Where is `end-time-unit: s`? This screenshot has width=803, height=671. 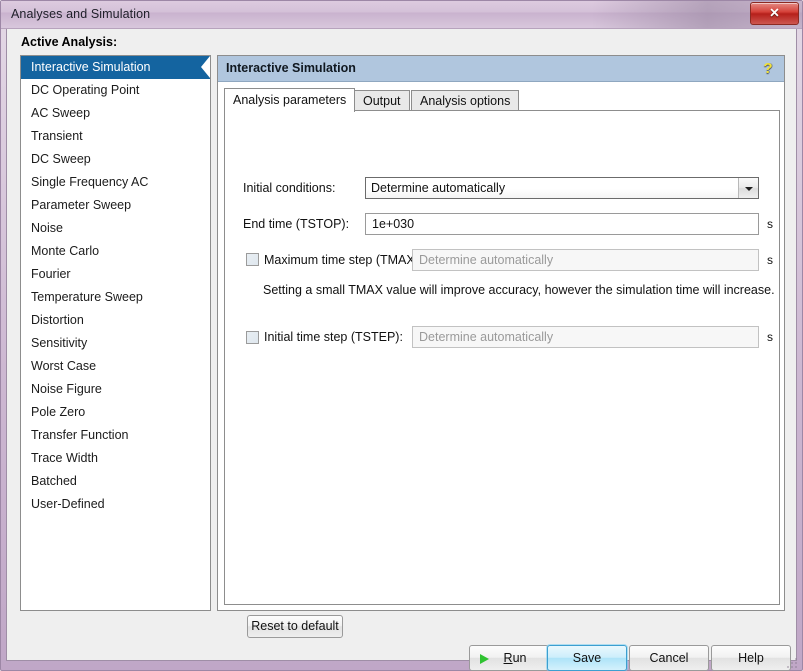
end-time-unit: s is located at coordinates (770, 224).